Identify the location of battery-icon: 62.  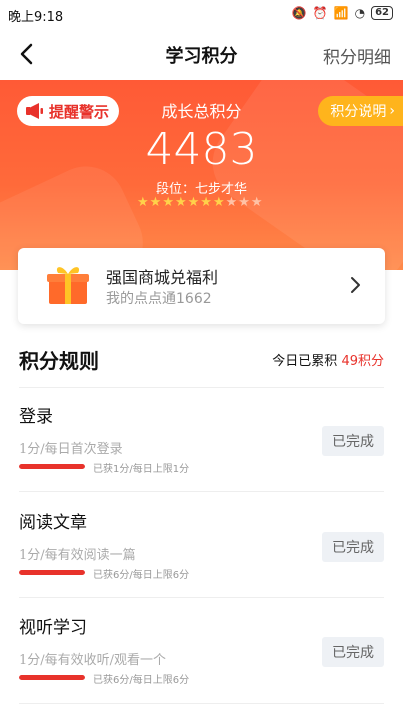
(382, 13).